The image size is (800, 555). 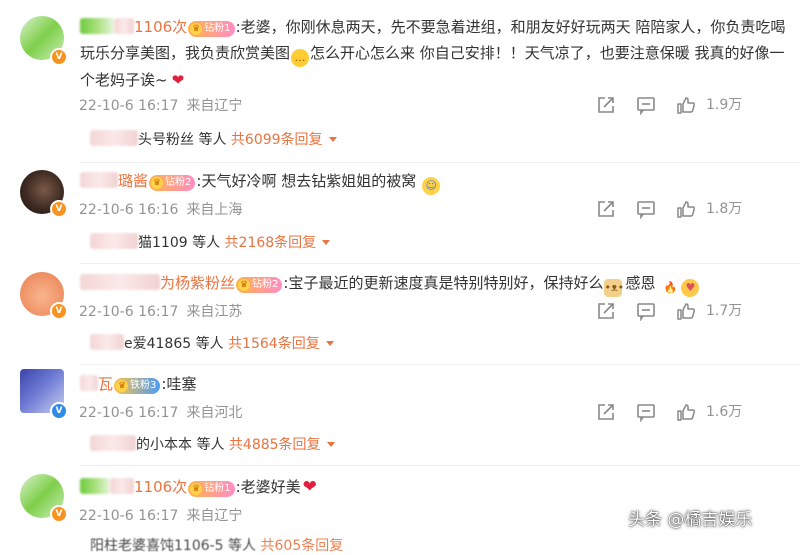 I want to click on comment-body: 瓦 ♛ 铁粉3:哇塞, so click(x=433, y=384).